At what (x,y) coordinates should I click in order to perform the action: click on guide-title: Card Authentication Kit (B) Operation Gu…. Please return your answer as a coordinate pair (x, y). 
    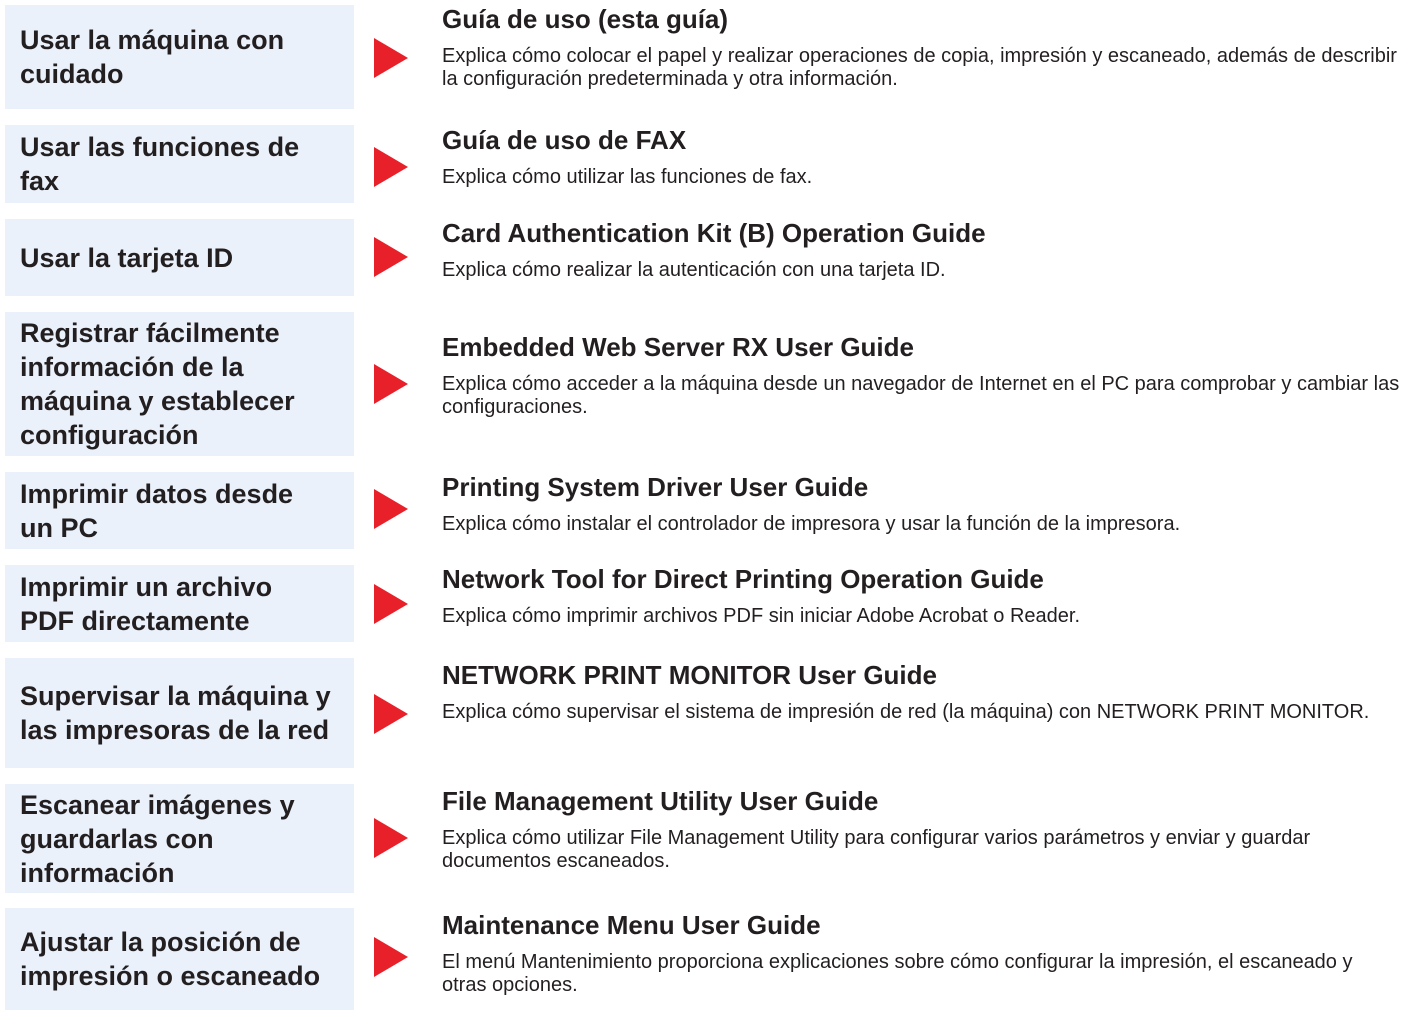
    Looking at the image, I should click on (714, 233).